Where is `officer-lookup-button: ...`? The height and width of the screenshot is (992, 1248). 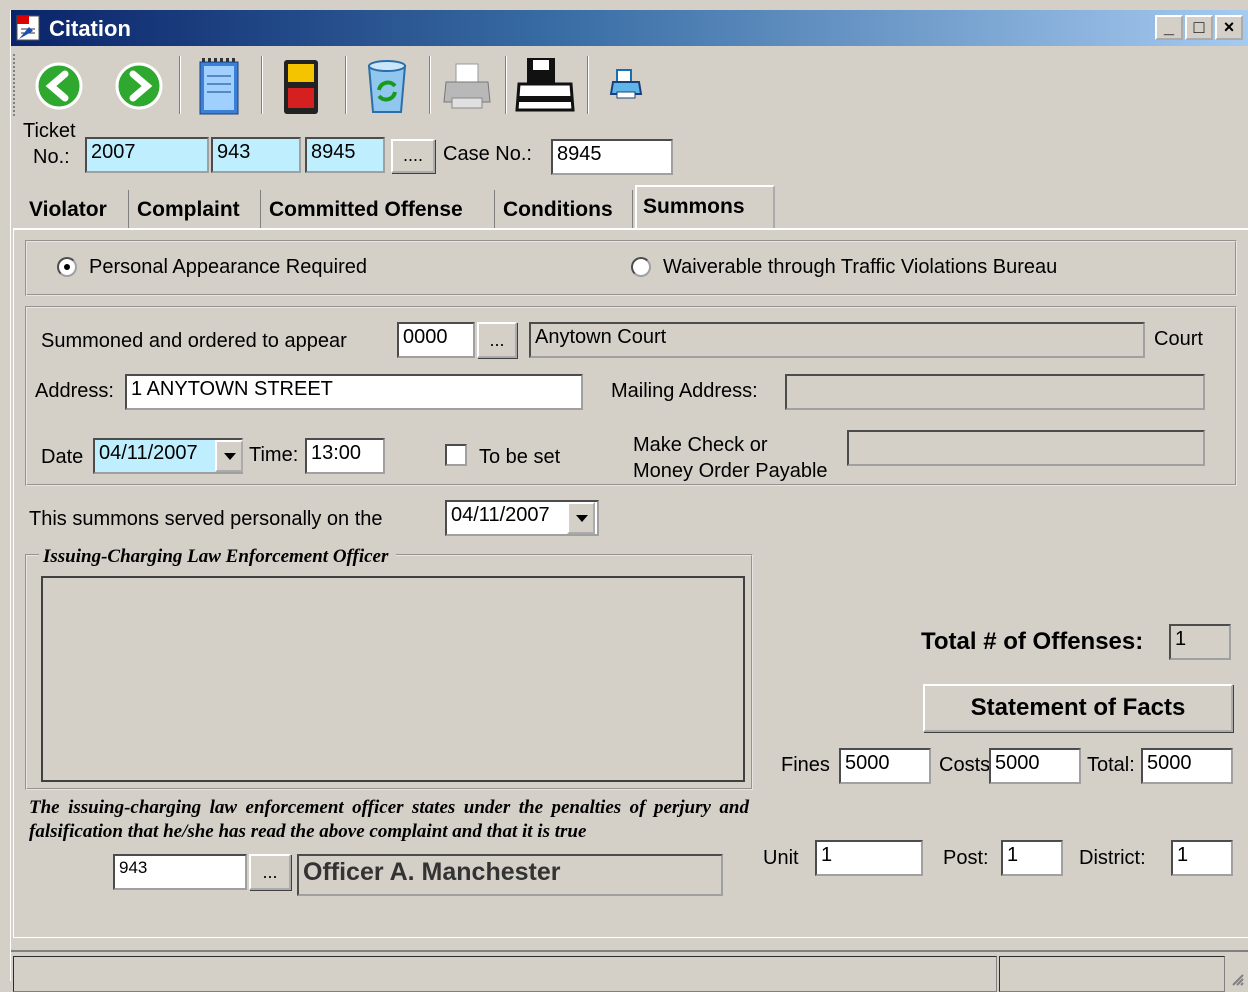 officer-lookup-button: ... is located at coordinates (270, 872).